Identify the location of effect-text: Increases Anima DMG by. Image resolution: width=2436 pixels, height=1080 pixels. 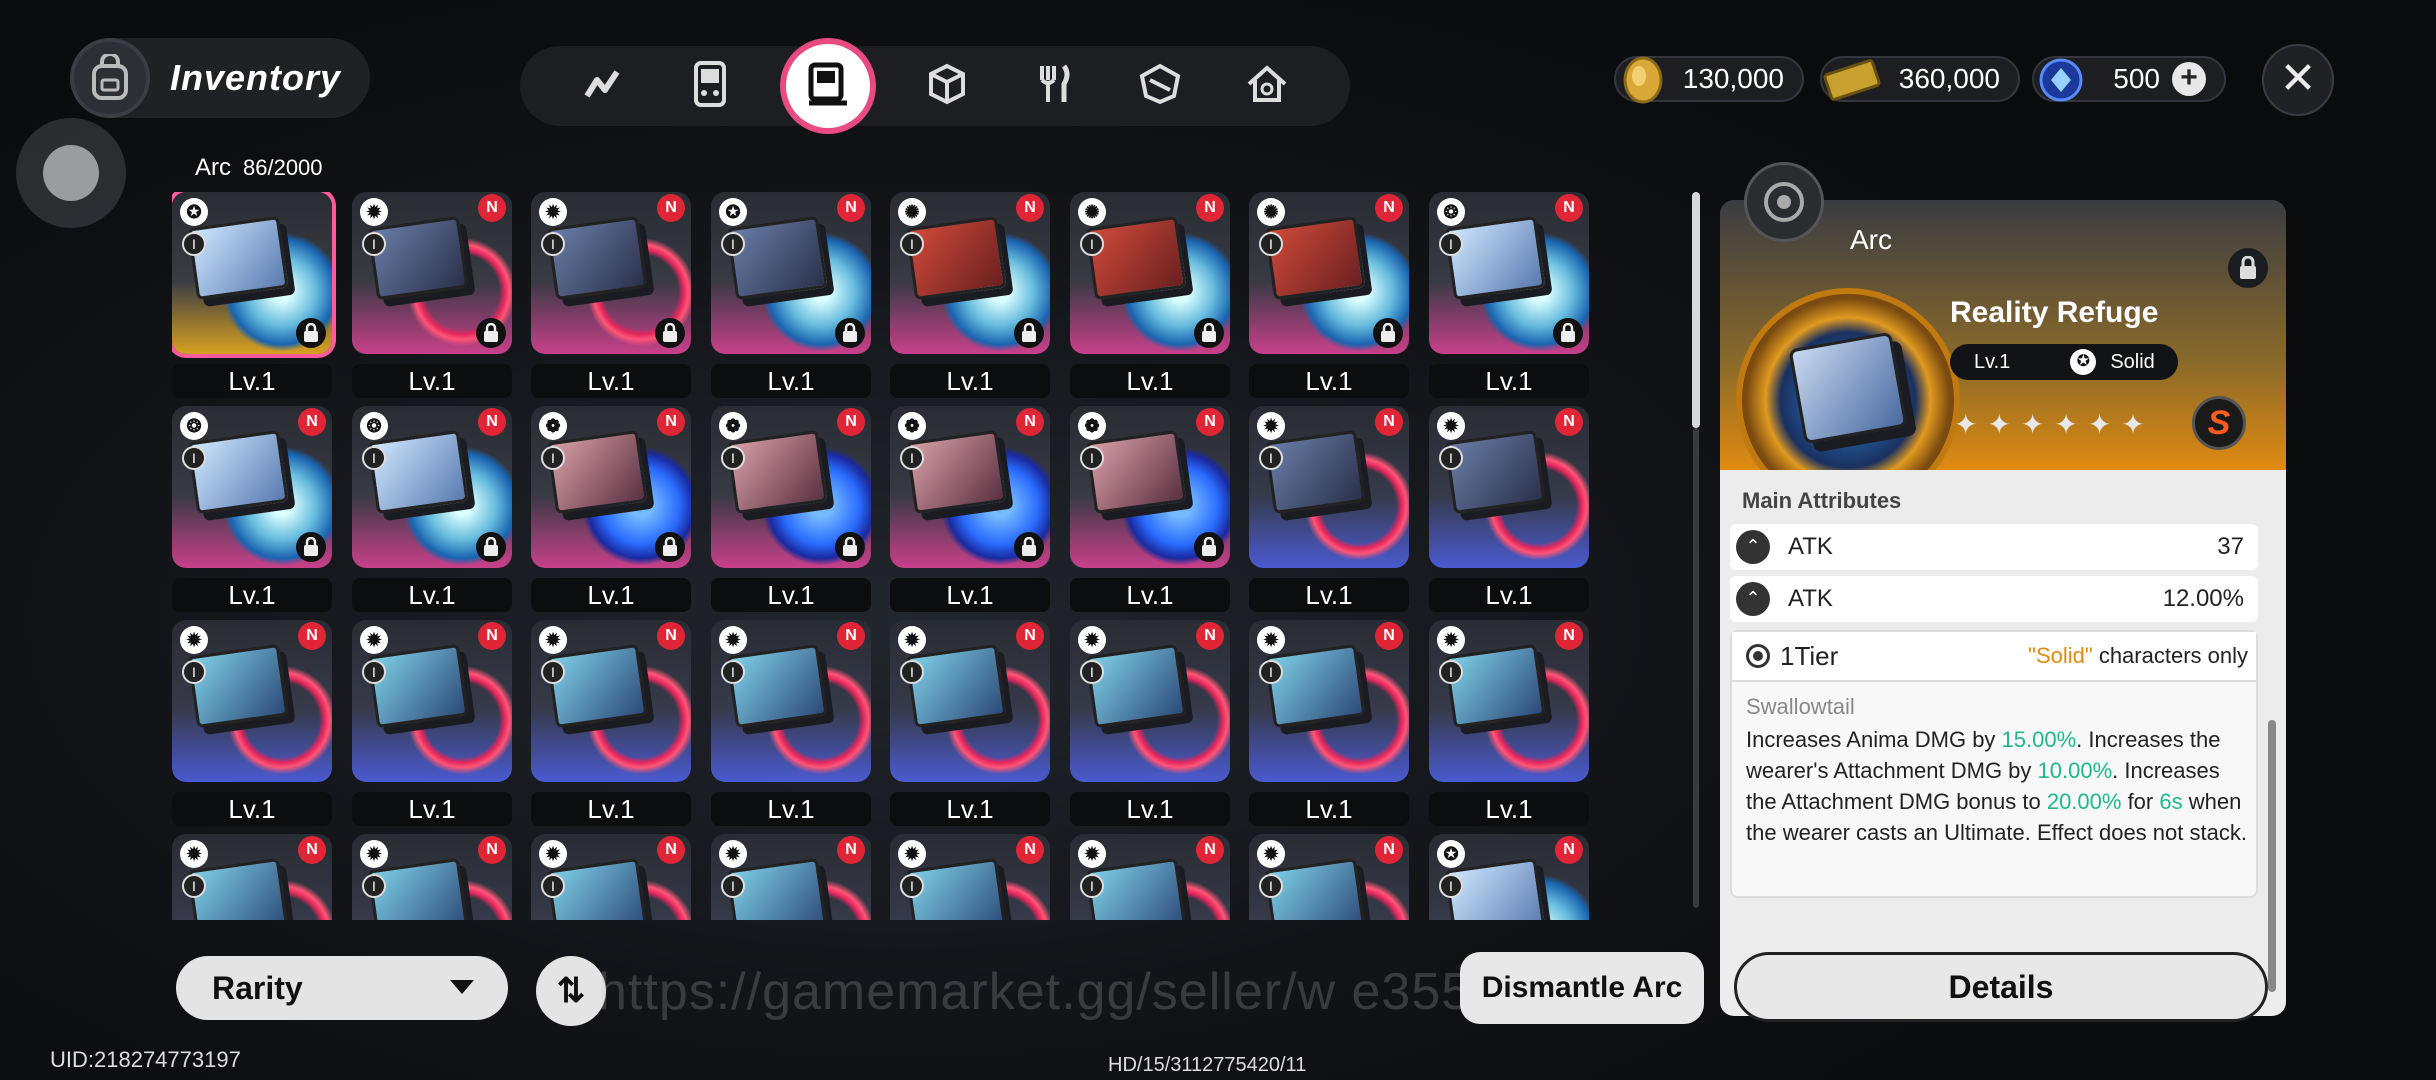
(1874, 739).